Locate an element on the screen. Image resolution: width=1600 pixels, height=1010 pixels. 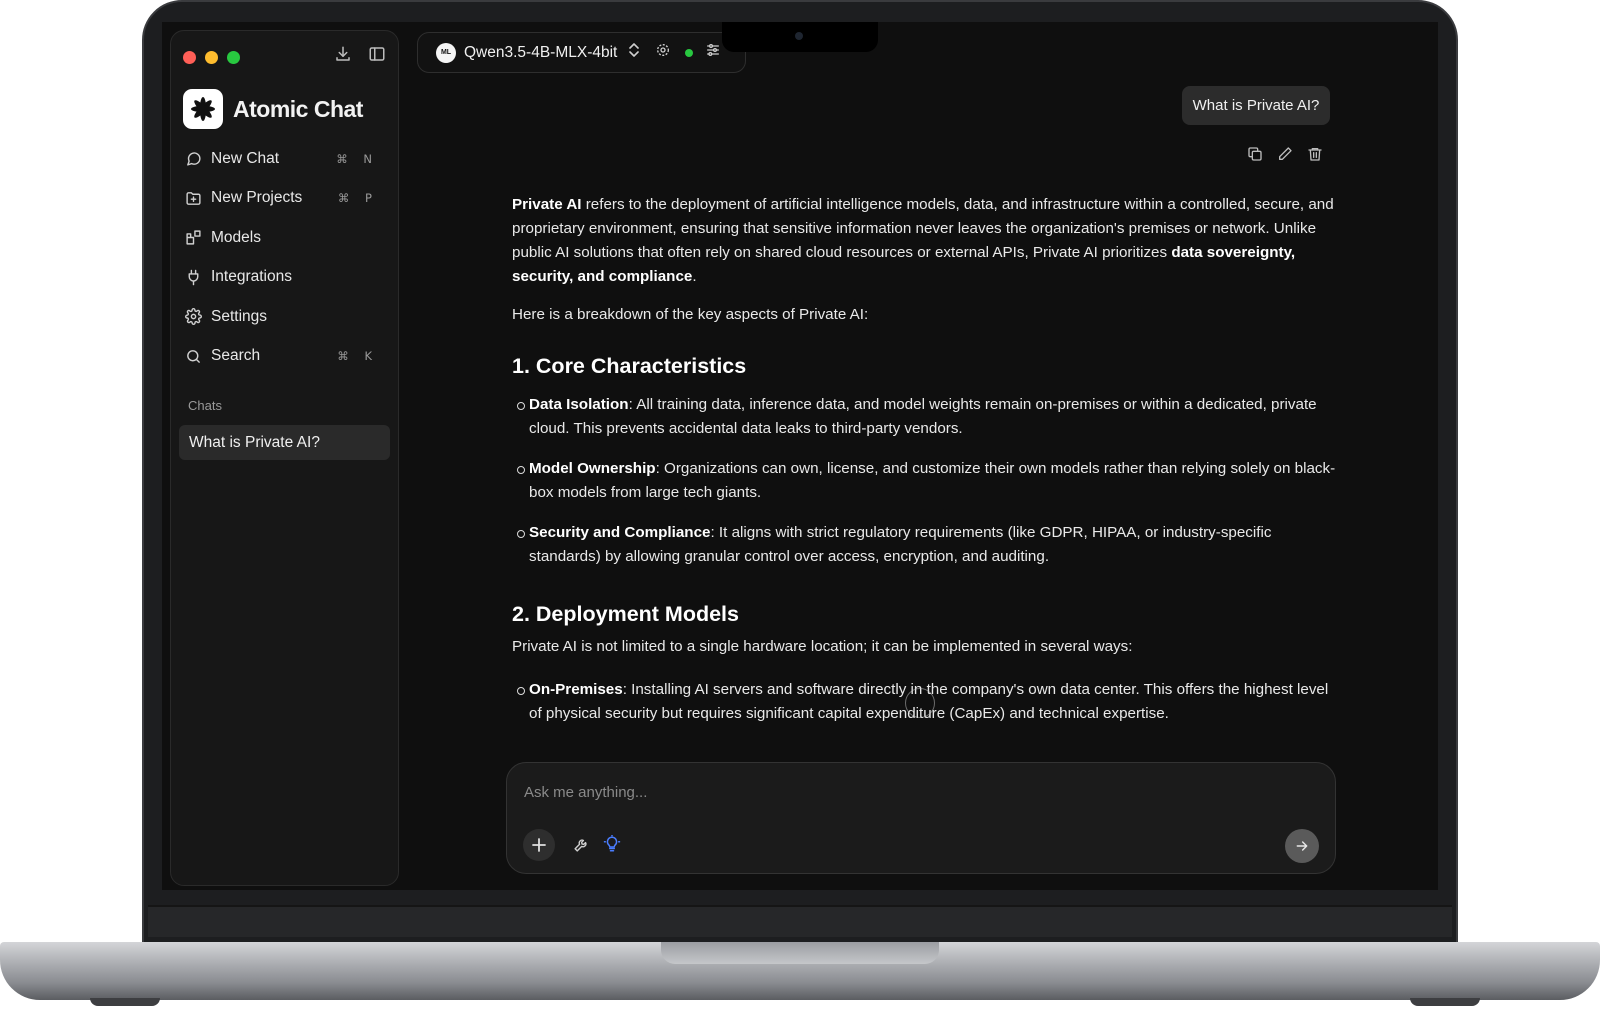
send-button is located at coordinates (1302, 846).